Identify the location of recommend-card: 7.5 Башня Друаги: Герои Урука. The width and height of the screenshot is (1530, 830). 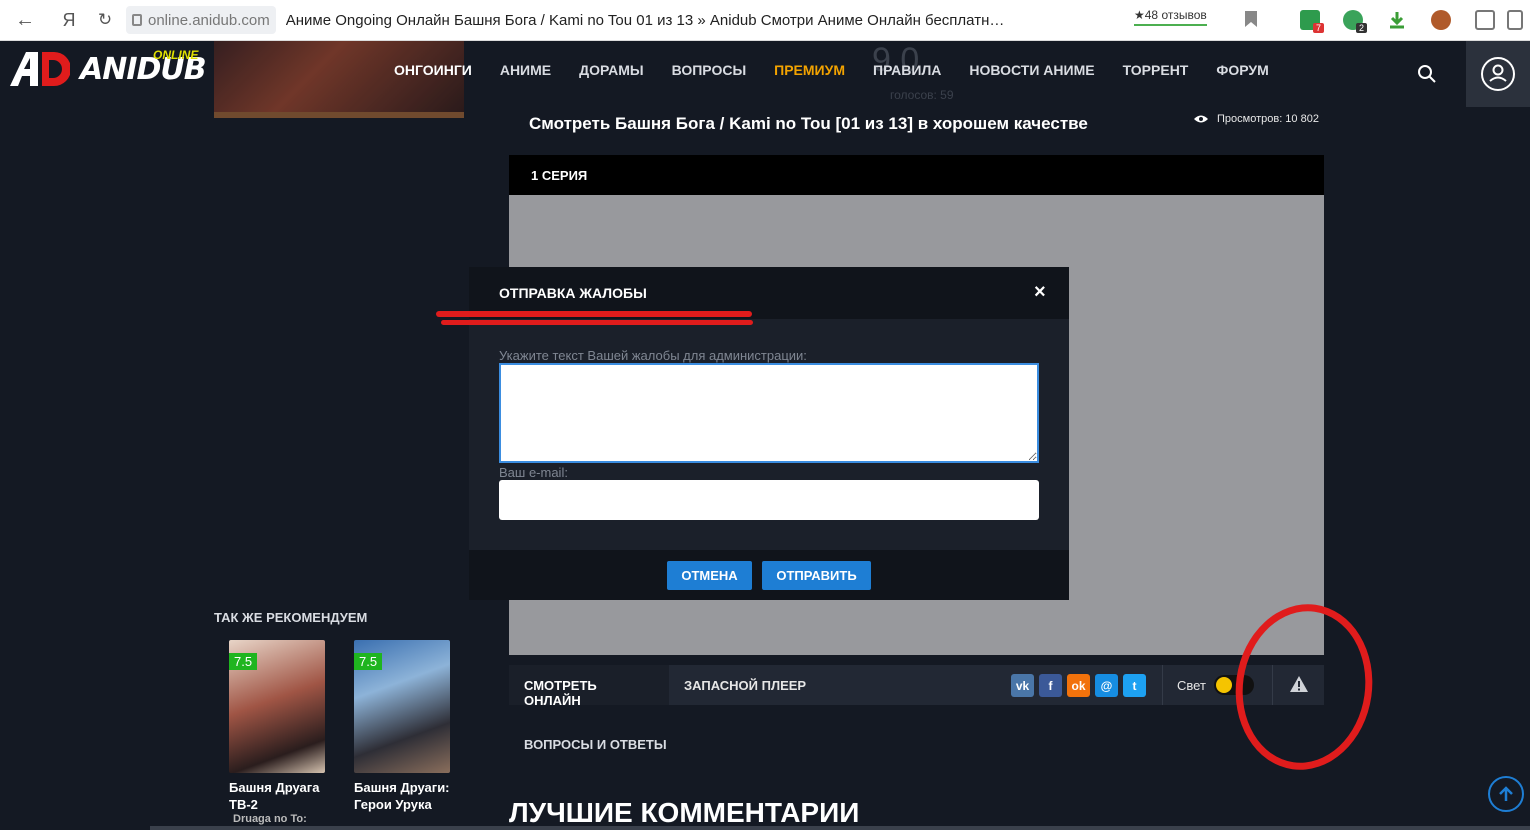
(402, 726).